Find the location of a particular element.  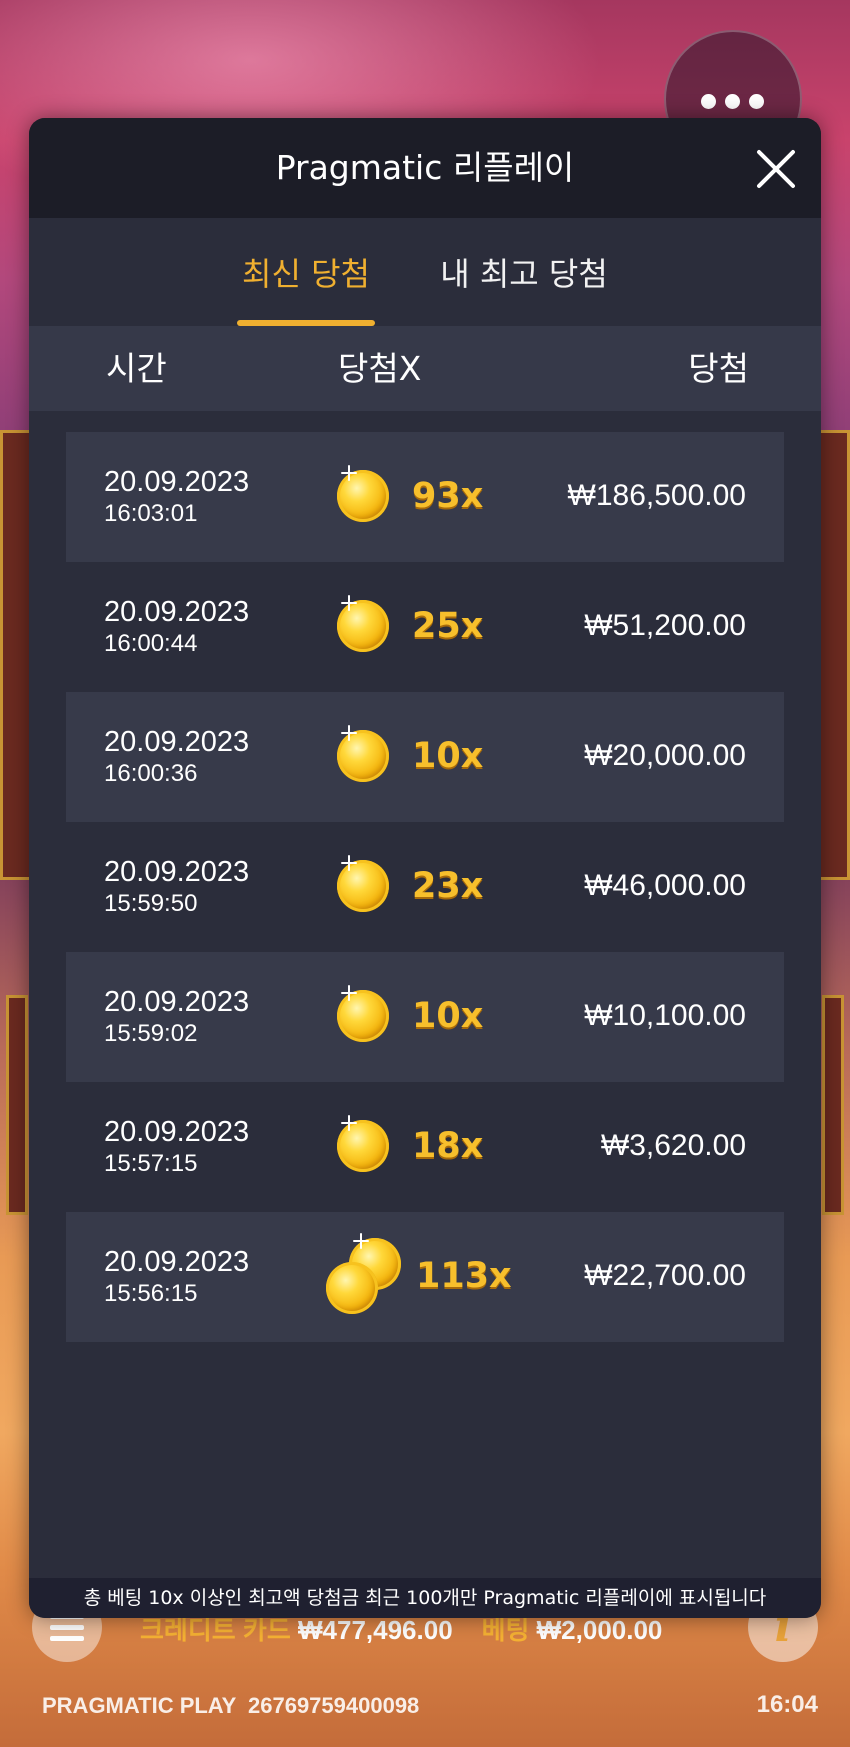

row-amount: ₩51,200.00 is located at coordinates (665, 625).